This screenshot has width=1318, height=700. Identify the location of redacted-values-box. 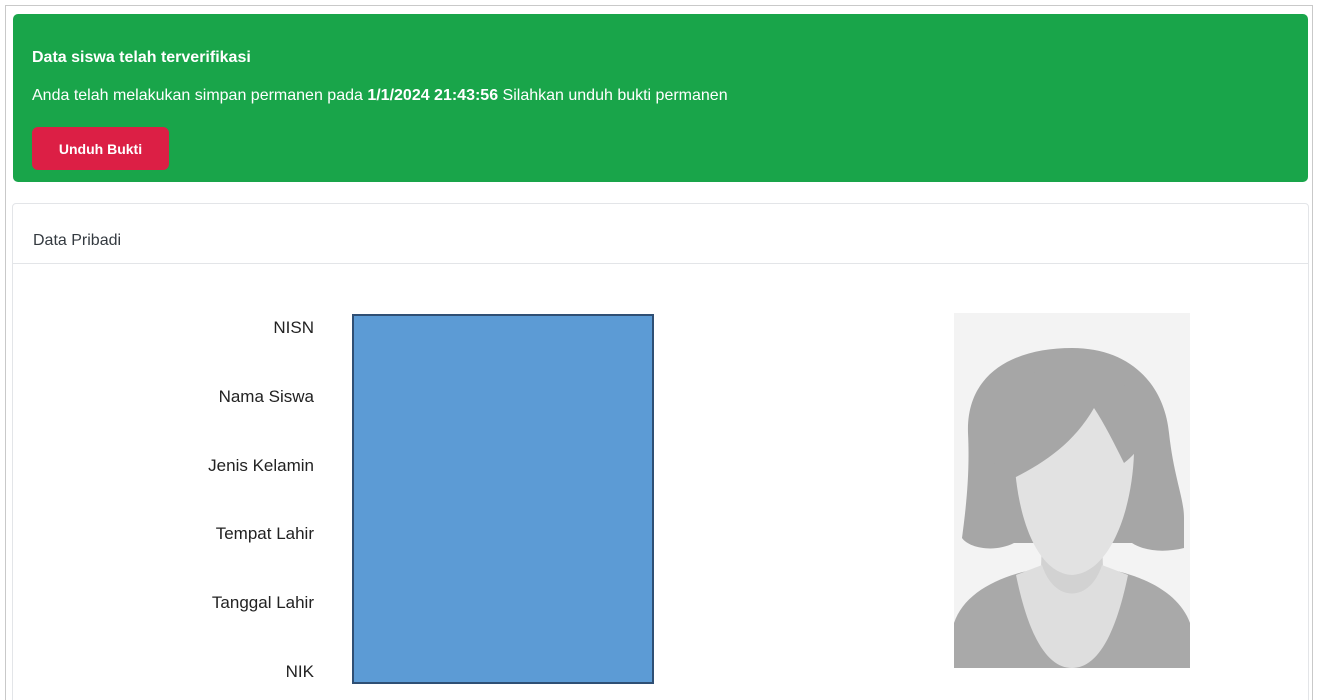
(503, 499).